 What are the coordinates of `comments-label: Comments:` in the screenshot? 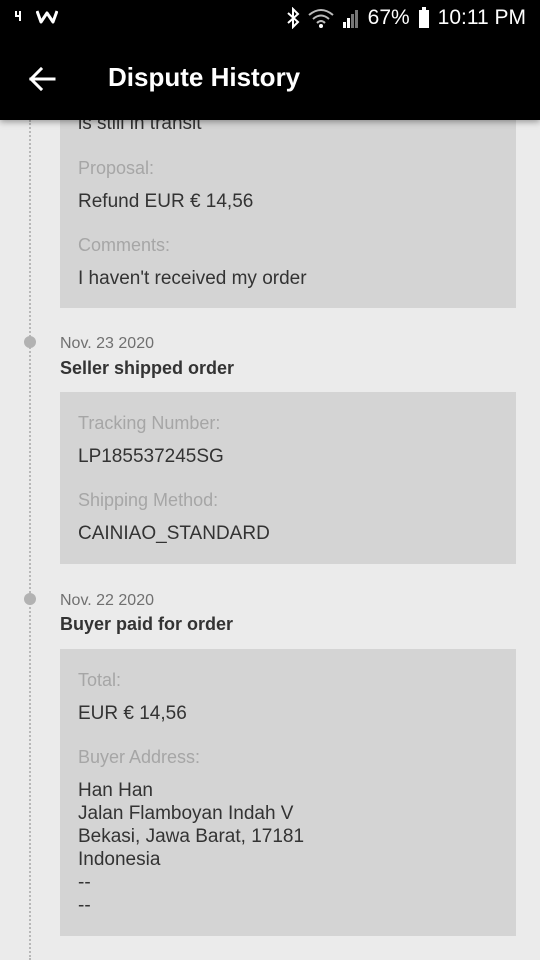 It's located at (124, 245).